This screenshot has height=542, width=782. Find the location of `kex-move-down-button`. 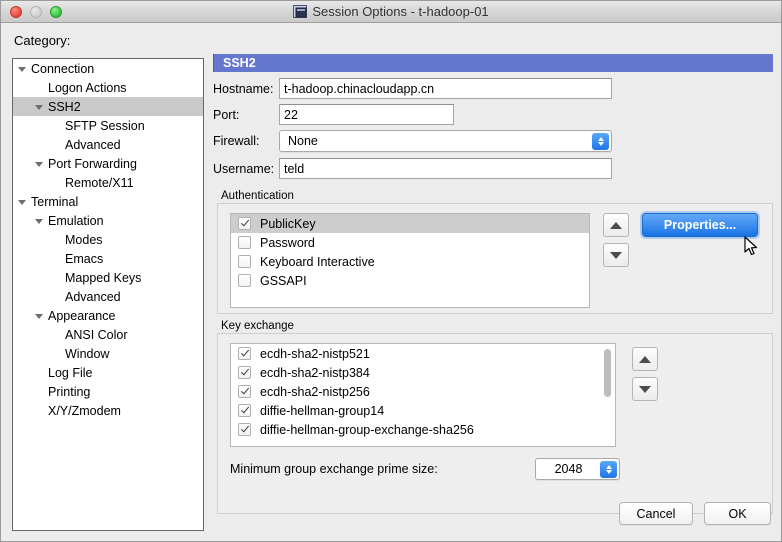

kex-move-down-button is located at coordinates (645, 389).